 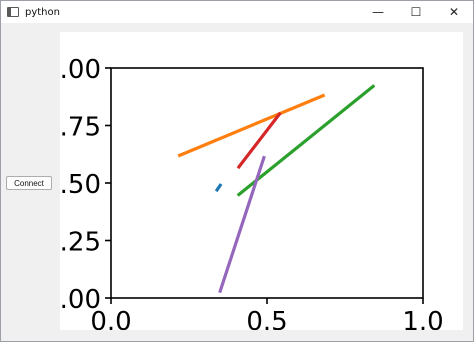 I want to click on close-button: ✕, so click(x=454, y=12).